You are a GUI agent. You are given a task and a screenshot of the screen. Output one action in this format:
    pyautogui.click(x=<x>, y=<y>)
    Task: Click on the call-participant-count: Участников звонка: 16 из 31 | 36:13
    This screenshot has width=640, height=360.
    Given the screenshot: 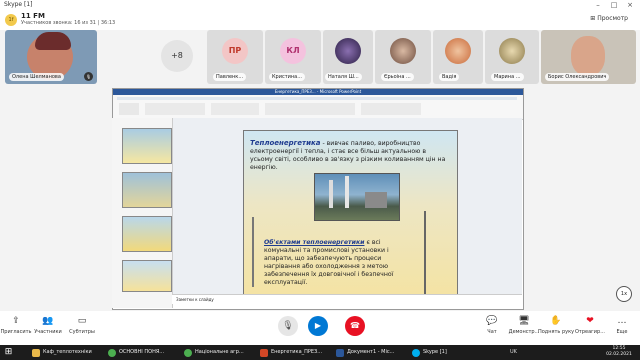 What is the action you would take?
    pyautogui.click(x=68, y=23)
    